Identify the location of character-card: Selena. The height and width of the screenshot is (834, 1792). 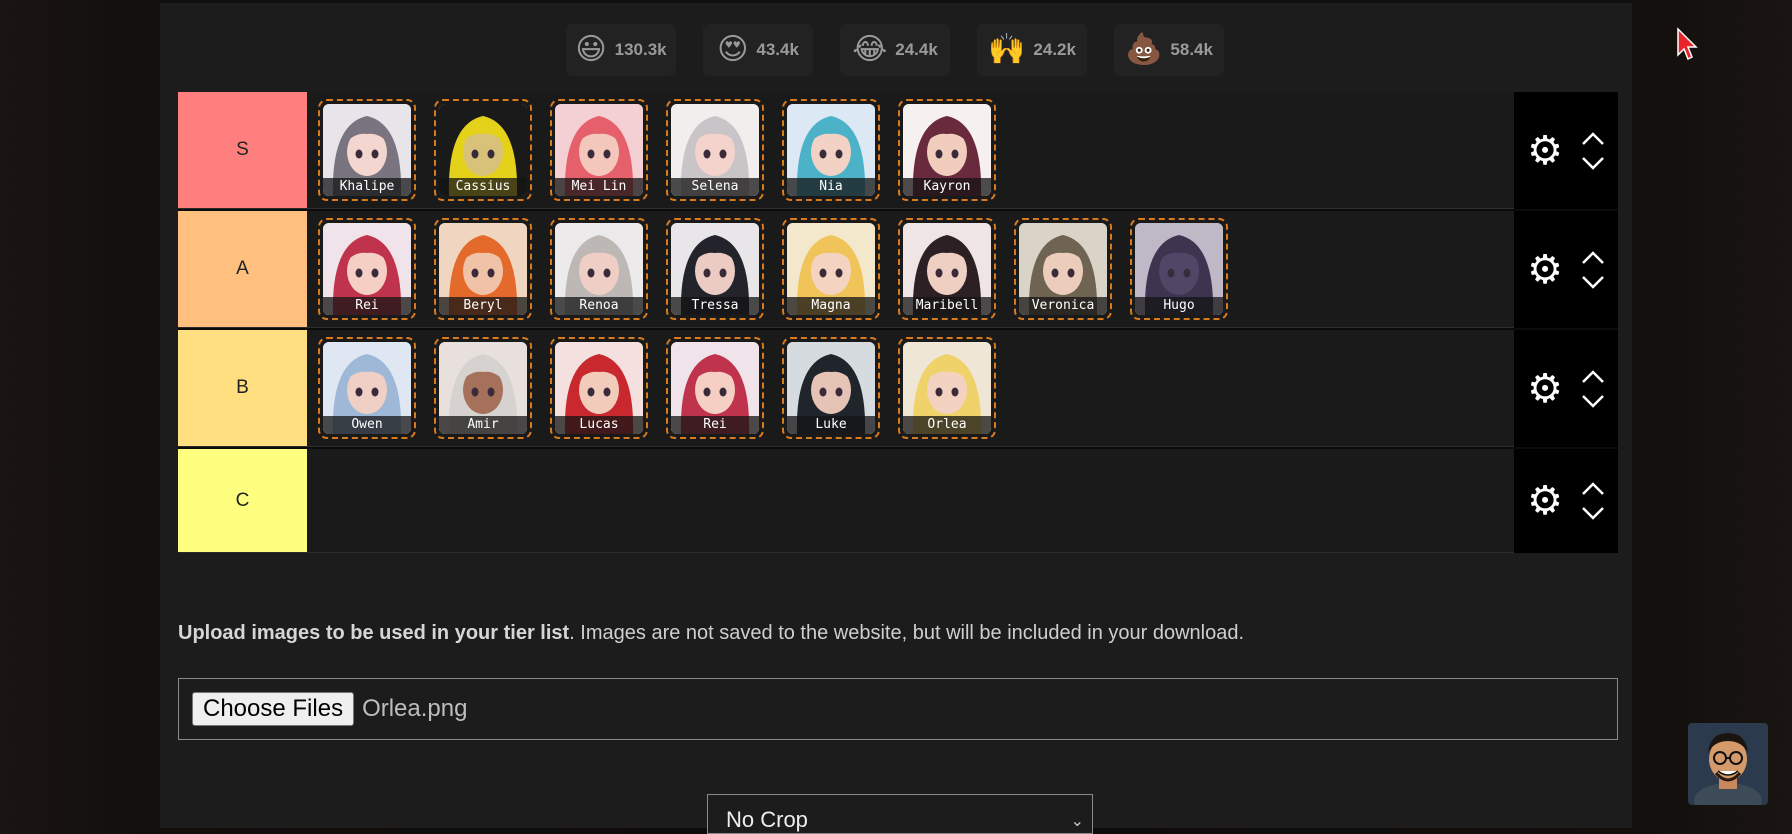
(715, 150).